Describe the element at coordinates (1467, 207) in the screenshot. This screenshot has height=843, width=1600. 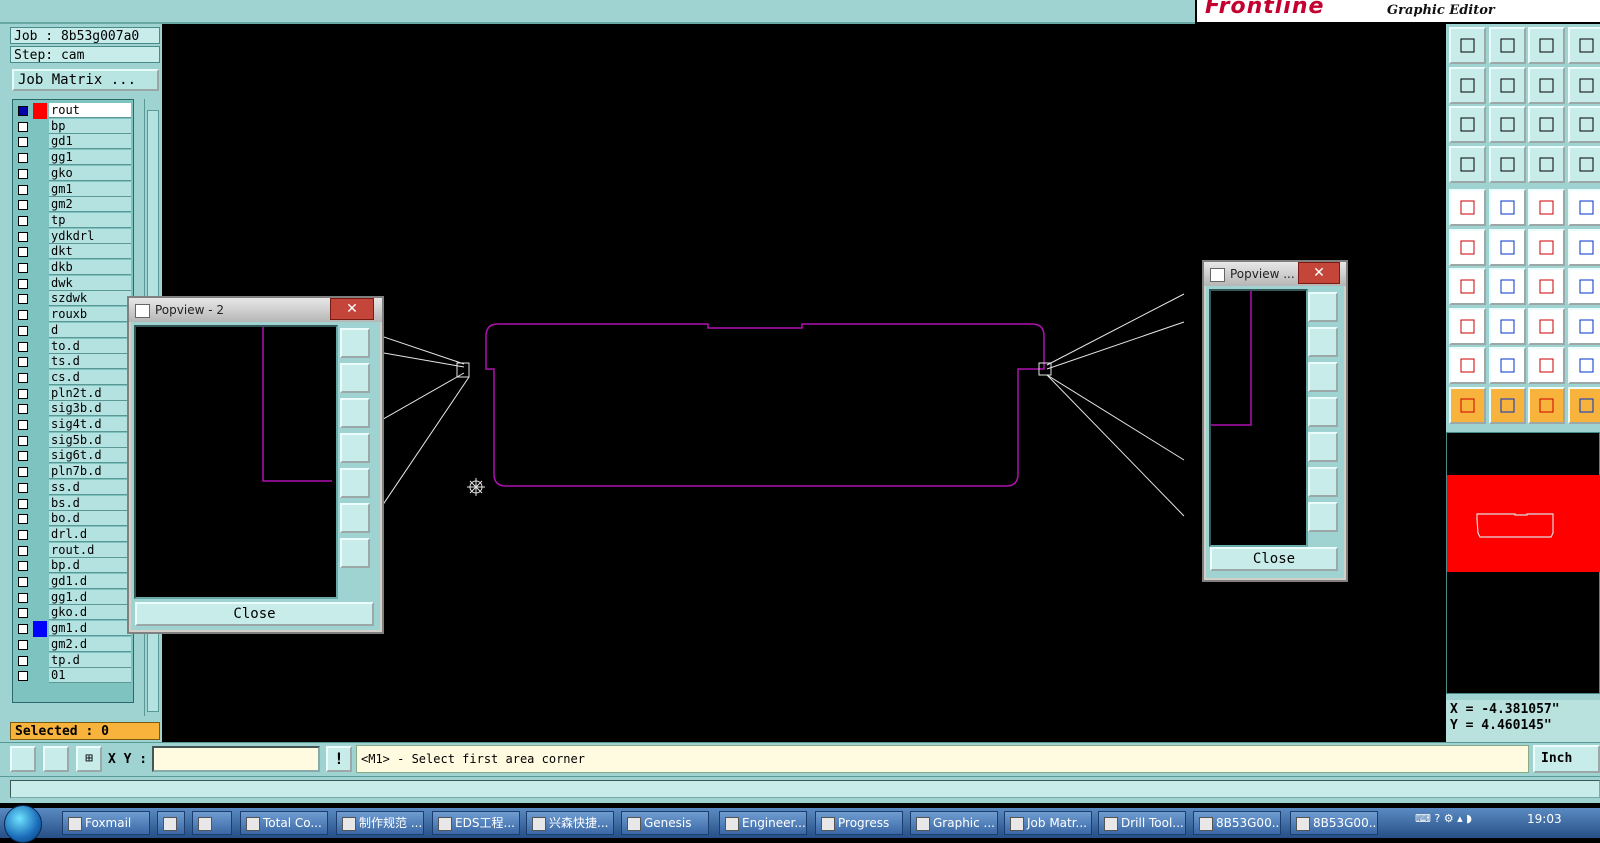
I see `feature-select-icon` at that location.